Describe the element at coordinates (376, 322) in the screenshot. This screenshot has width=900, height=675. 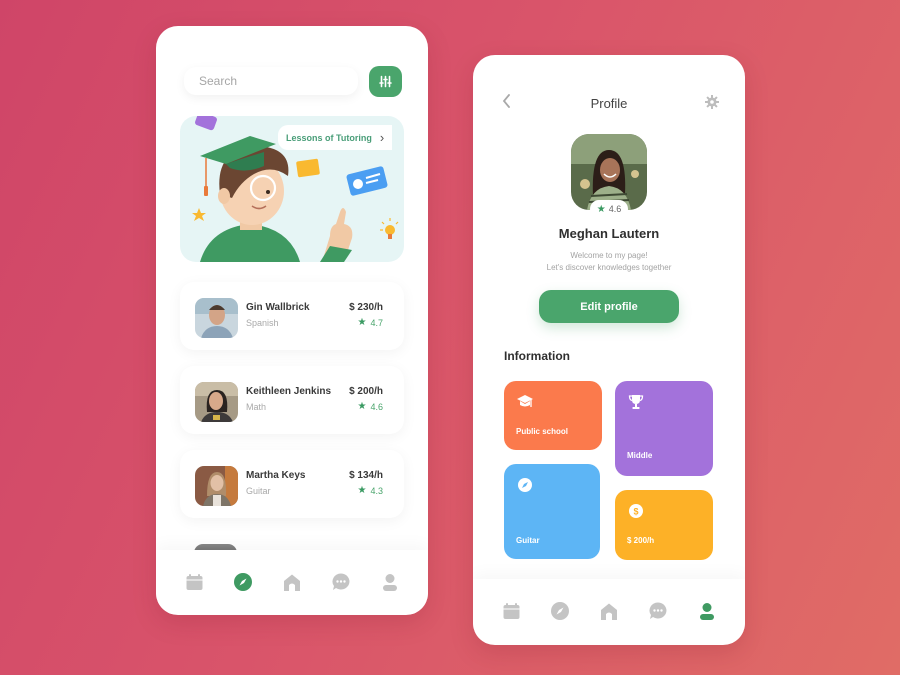
I see `rating-value: 4.7` at that location.